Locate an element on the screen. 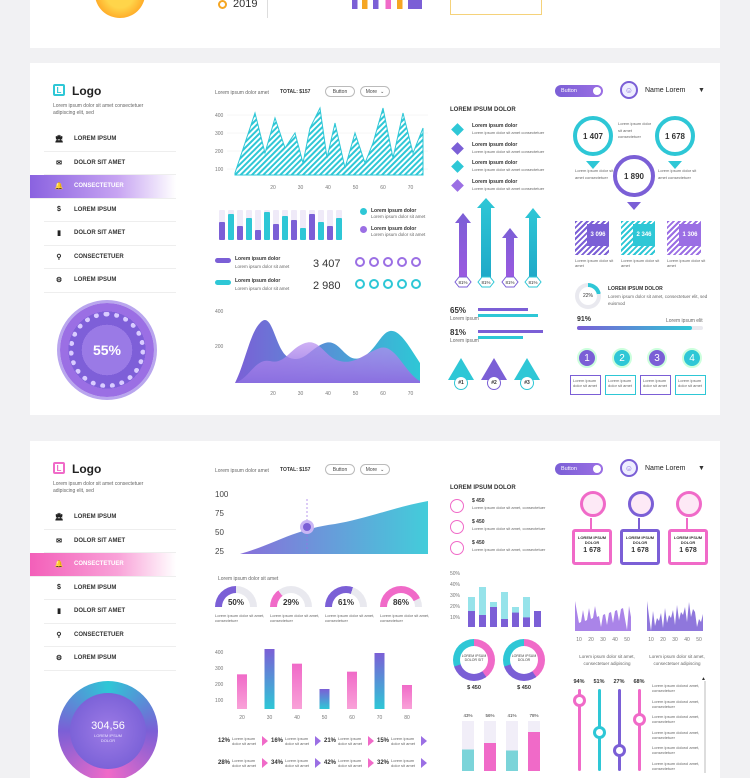  scroll-up-icon: ▲ is located at coordinates (703, 679).